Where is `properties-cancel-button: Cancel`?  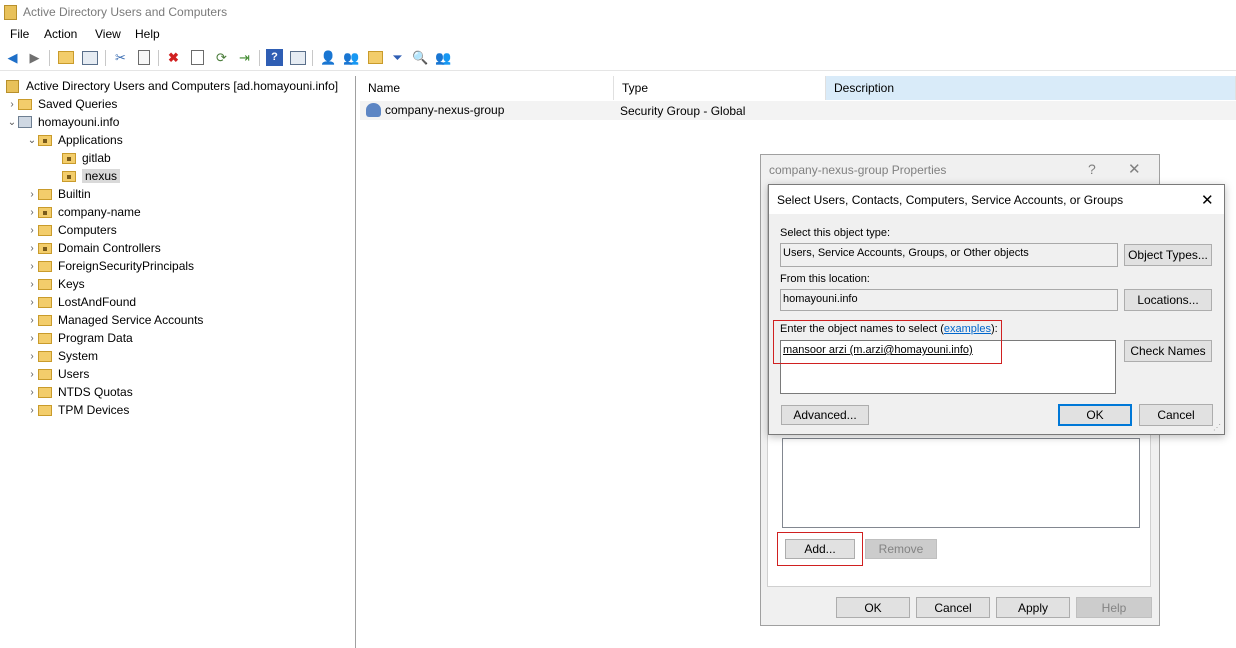
properties-cancel-button: Cancel is located at coordinates (953, 607).